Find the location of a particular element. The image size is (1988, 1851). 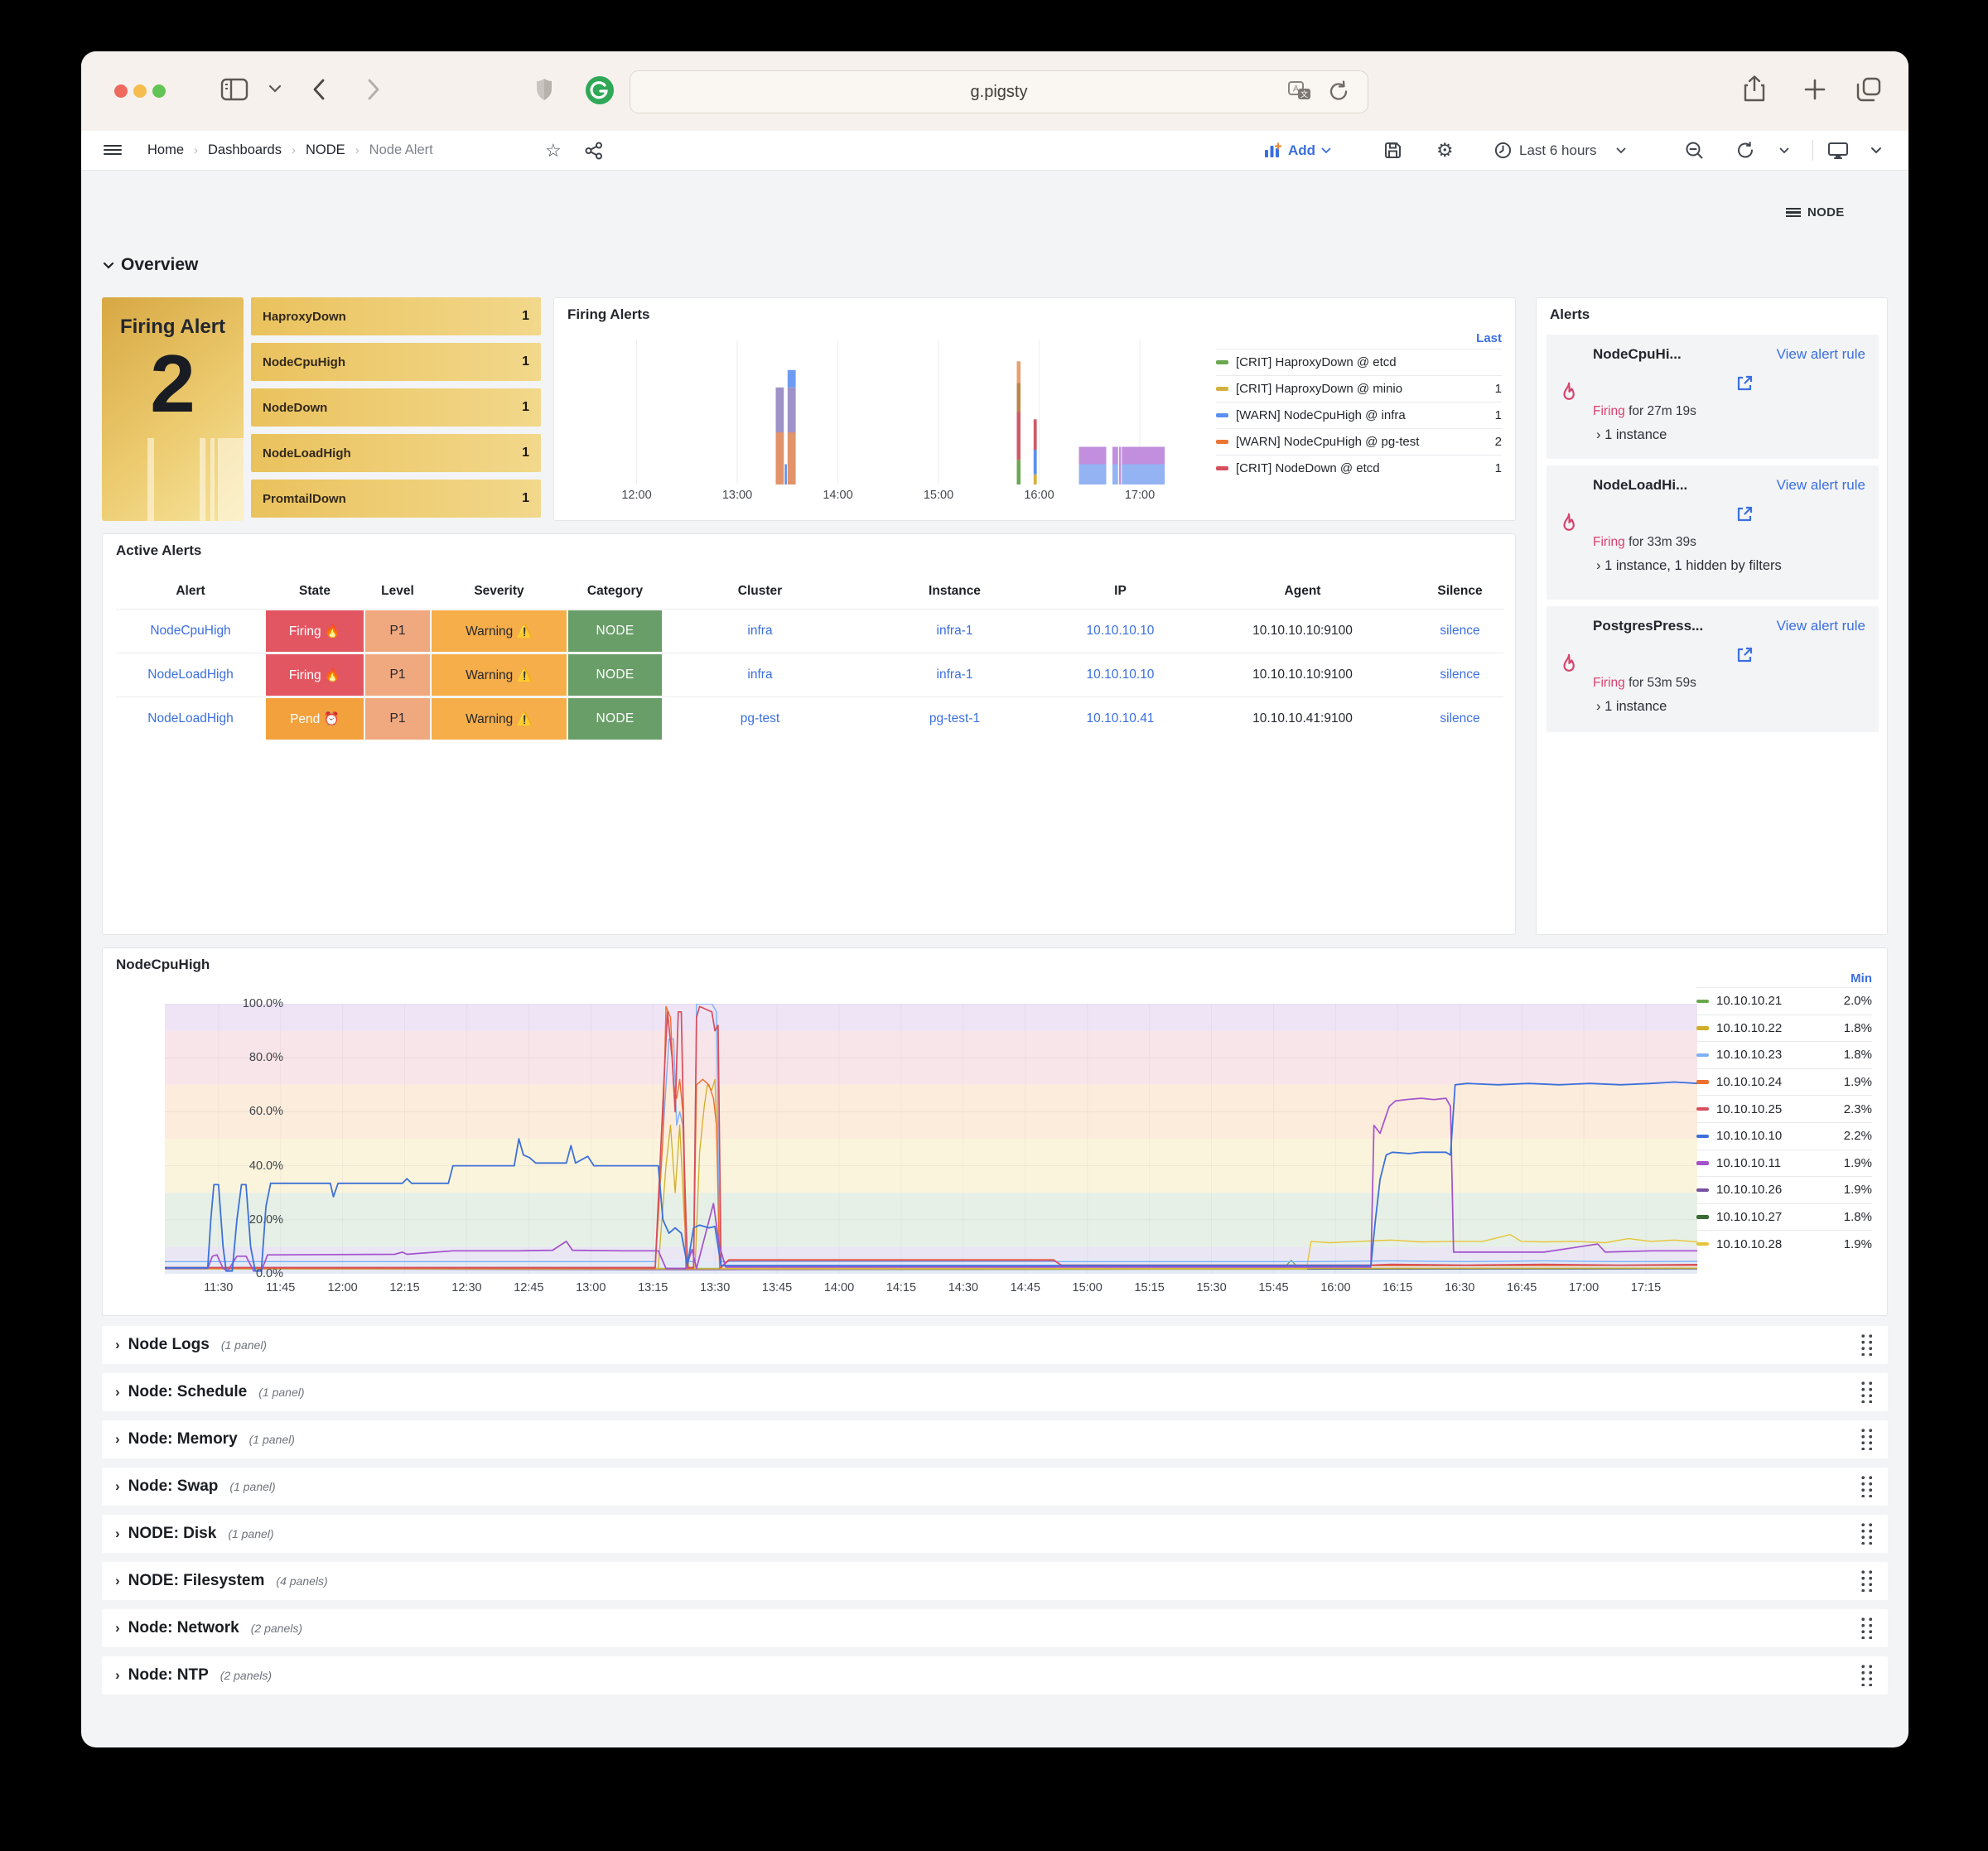

add-panel-button: Add is located at coordinates (1297, 150).